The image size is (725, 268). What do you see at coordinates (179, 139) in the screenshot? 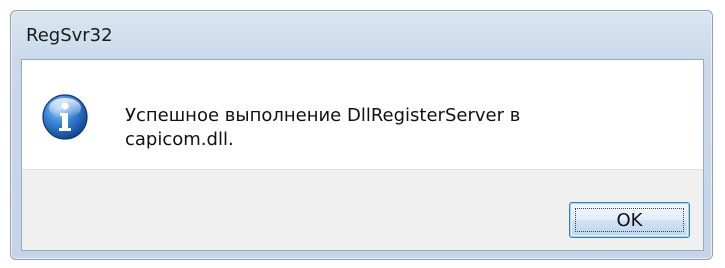
I see `message-line-2: capicom.dll.` at bounding box center [179, 139].